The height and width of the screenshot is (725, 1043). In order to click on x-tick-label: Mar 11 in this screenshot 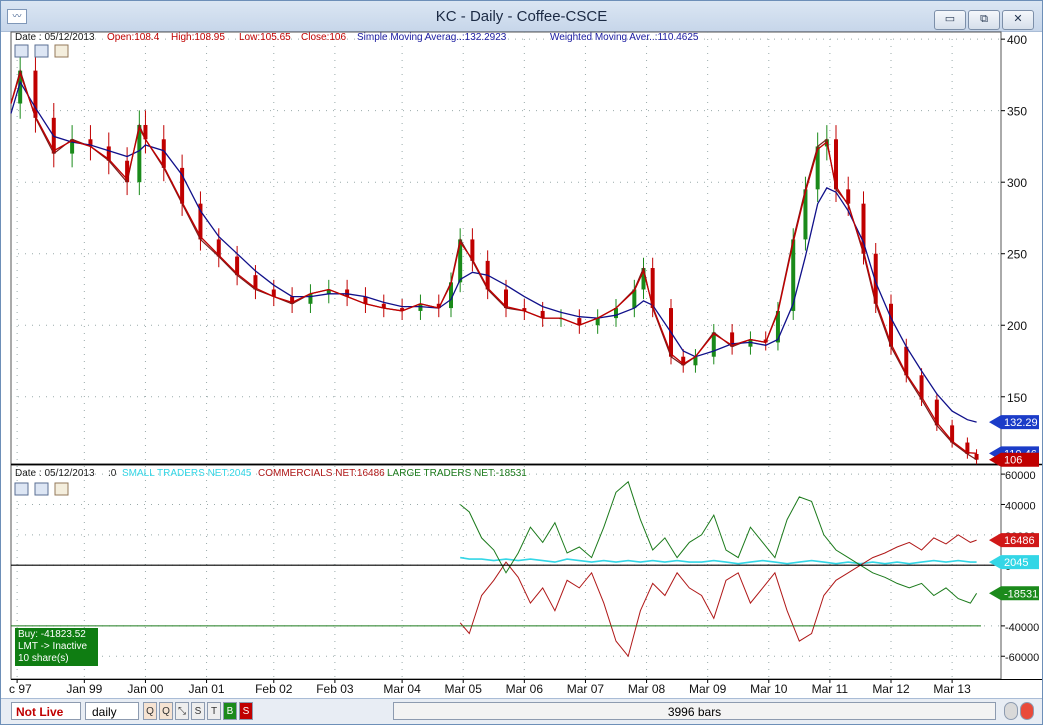, I will do `click(830, 689)`.